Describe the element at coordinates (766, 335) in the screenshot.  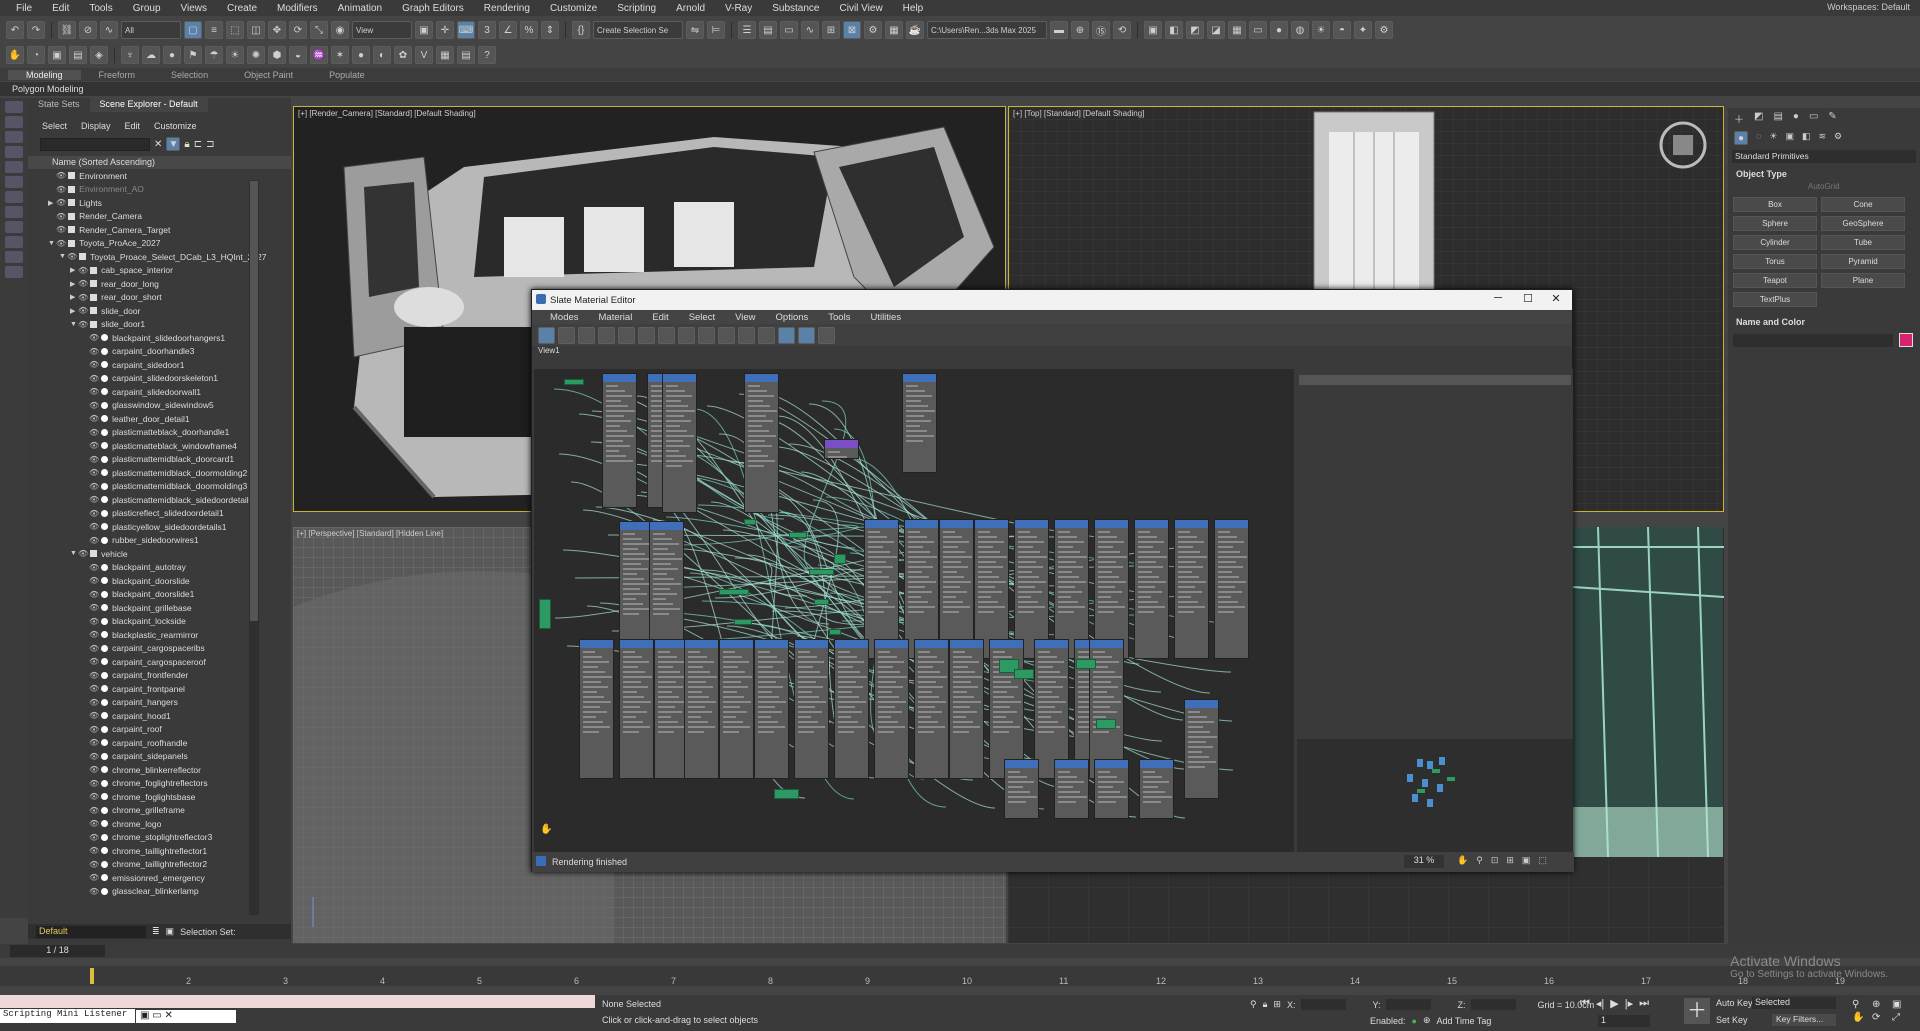
I see `sme-layout-children-icon` at that location.